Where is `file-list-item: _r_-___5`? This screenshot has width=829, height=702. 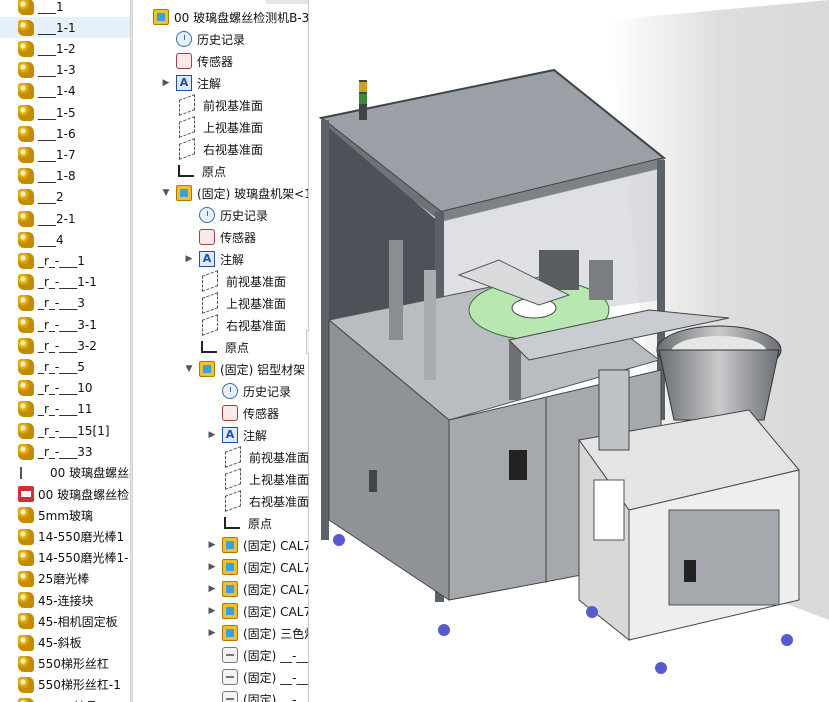 file-list-item: _r_-___5 is located at coordinates (65, 366).